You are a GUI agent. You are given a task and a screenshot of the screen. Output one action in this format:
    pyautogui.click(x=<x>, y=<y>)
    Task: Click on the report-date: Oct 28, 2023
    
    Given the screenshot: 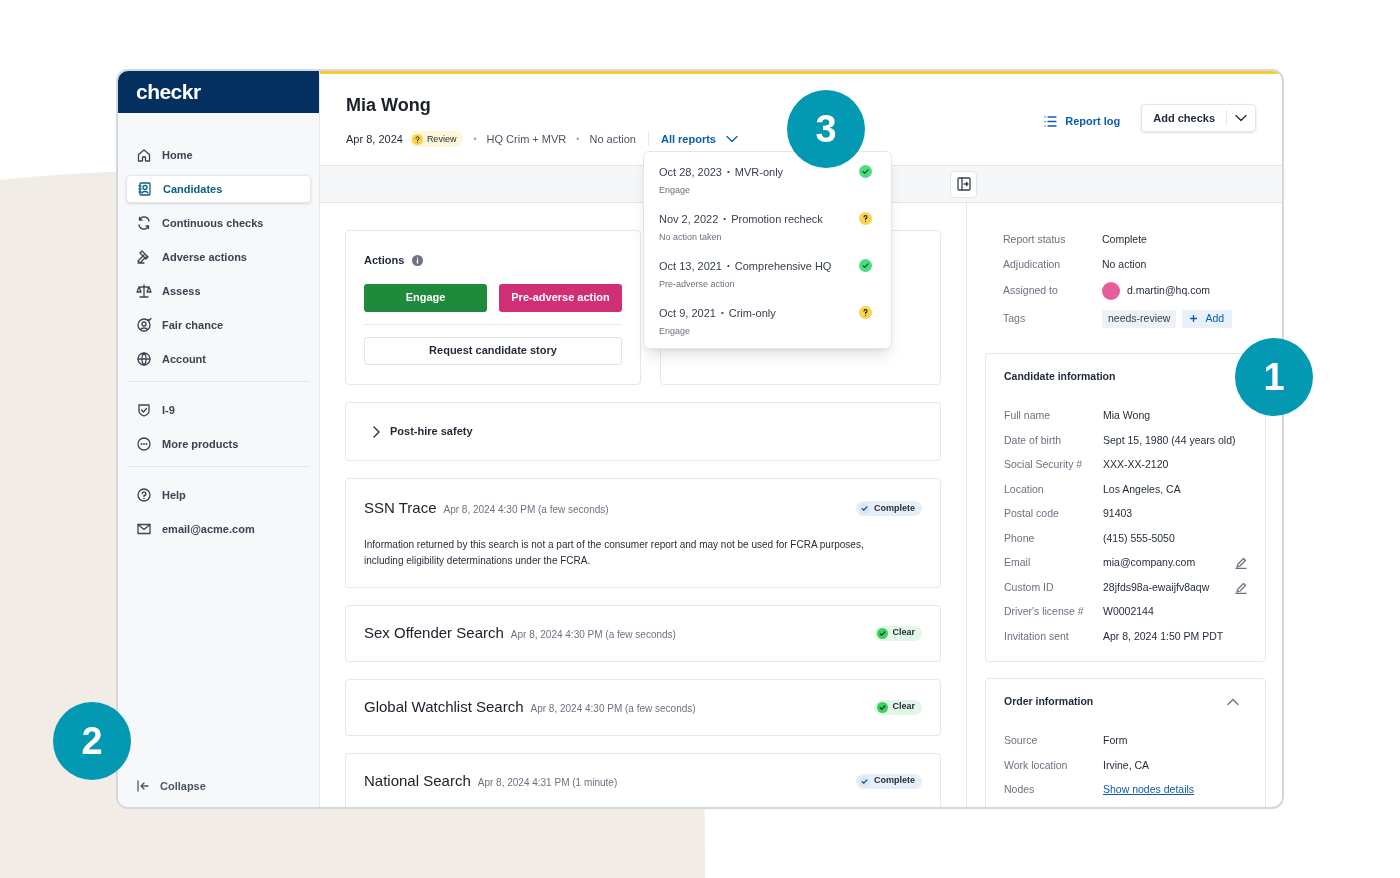 What is the action you would take?
    pyautogui.click(x=690, y=172)
    